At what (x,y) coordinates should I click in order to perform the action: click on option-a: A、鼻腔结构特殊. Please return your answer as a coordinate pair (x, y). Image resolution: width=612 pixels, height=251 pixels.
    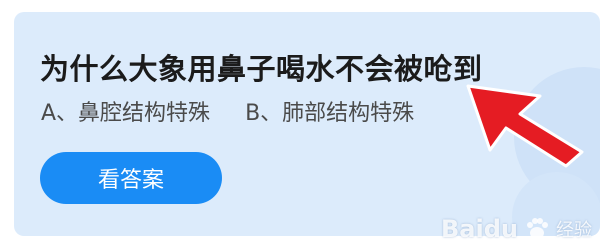
    Looking at the image, I should click on (125, 113).